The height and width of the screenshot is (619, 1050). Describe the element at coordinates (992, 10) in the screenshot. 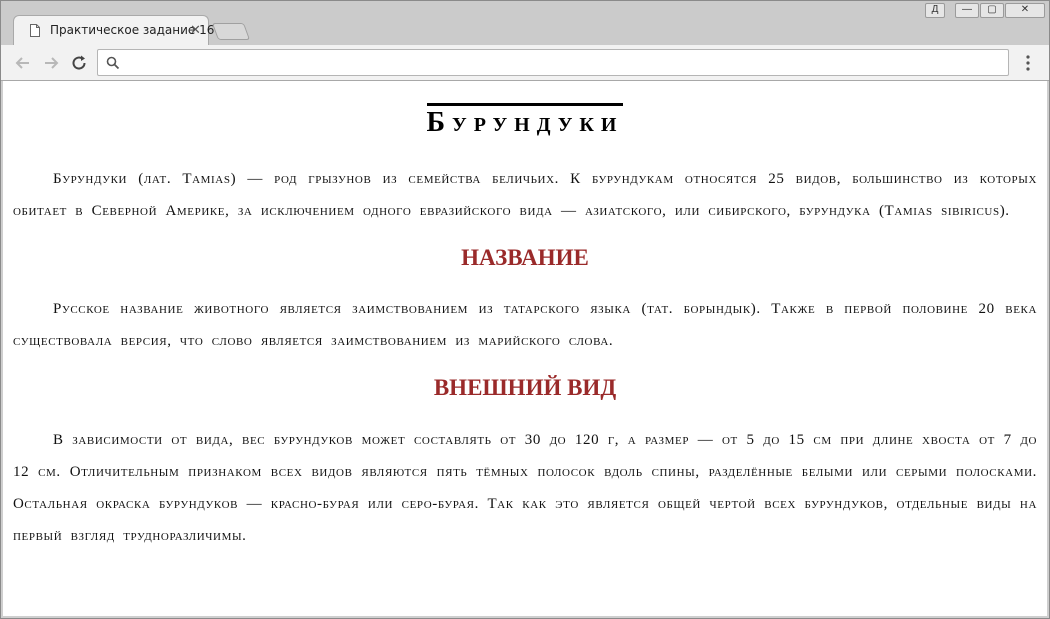

I see `maximize-button: ▢` at that location.